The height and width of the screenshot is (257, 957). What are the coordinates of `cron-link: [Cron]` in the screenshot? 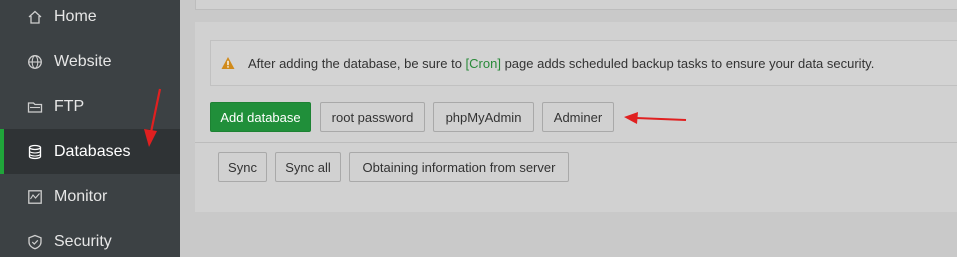 It's located at (483, 63).